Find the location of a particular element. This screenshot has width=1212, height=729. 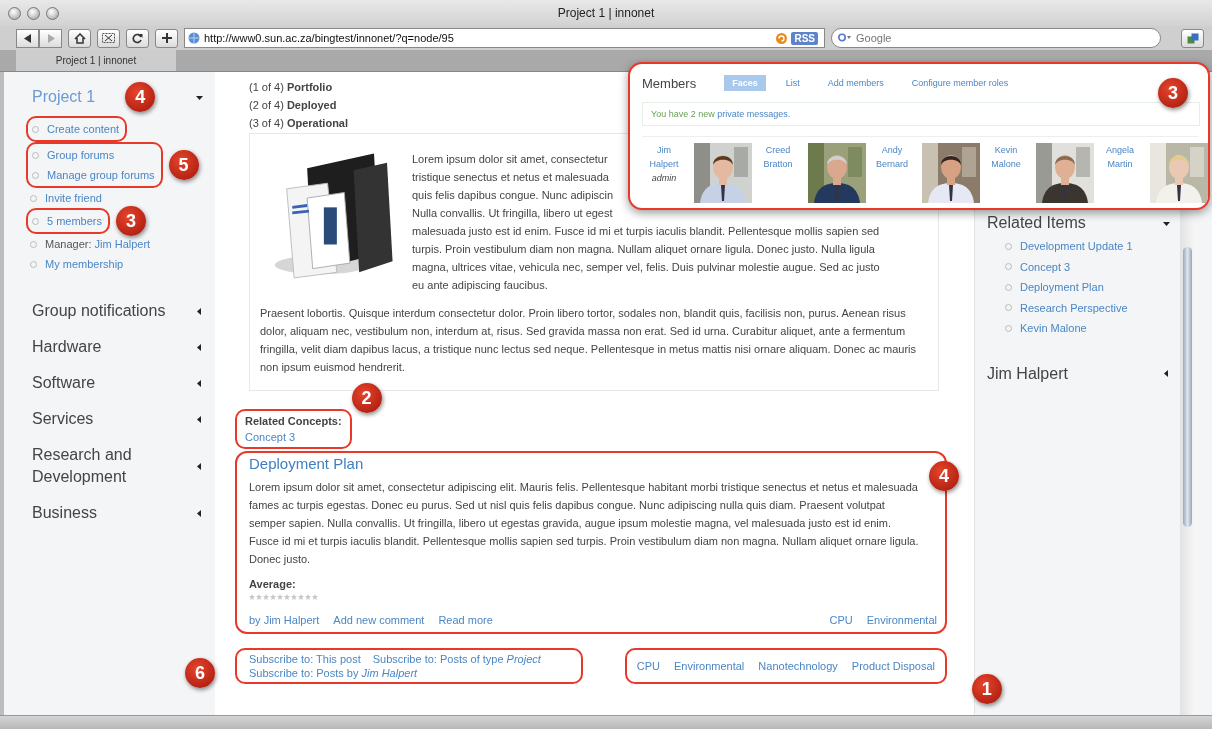

body-text-line: tristique senectus et netus et malesuada is located at coordinates (510, 177).